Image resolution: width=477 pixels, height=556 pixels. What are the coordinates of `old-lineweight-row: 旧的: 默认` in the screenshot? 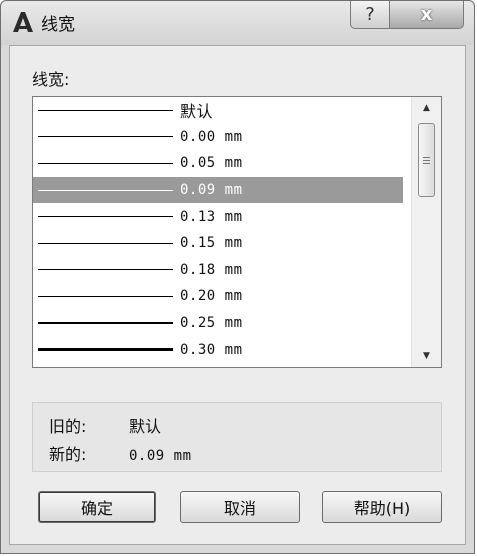 It's located at (105, 425).